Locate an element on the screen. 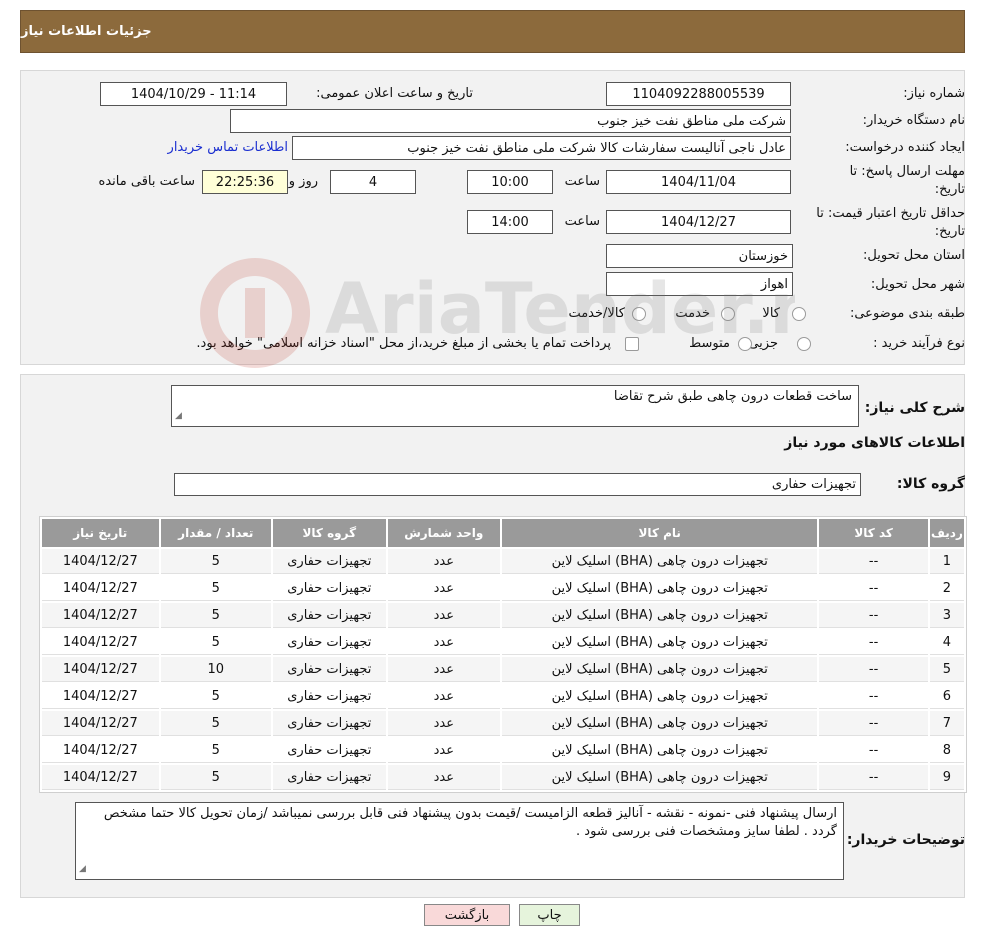 Image resolution: width=985 pixels, height=948 pixels. goods-group-field: تجهیزات حفاری is located at coordinates (517, 484).